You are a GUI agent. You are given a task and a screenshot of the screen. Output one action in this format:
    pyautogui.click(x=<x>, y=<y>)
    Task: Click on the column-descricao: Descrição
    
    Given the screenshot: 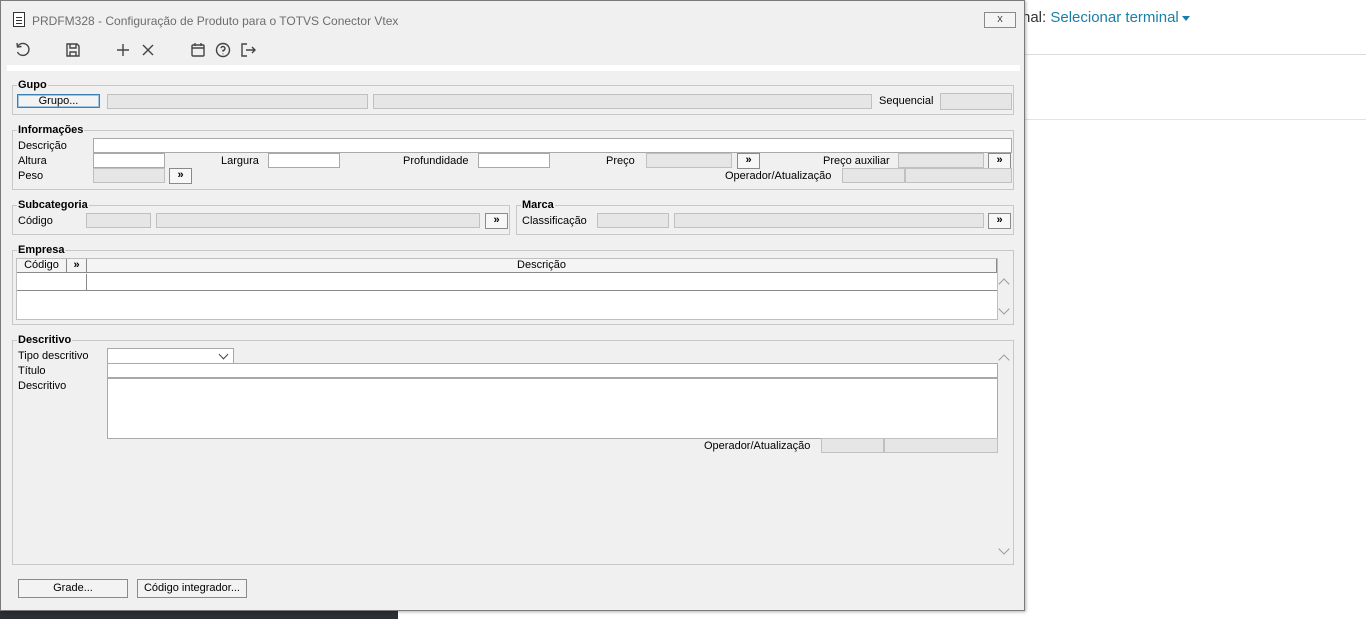 What is the action you would take?
    pyautogui.click(x=542, y=266)
    